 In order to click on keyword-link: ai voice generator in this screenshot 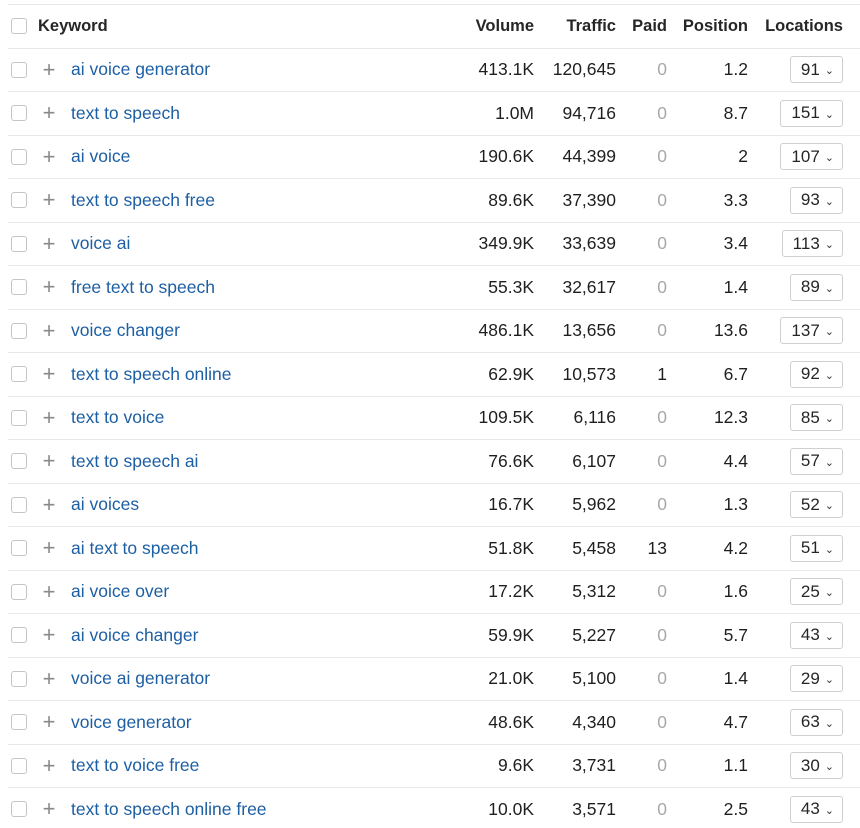, I will do `click(140, 70)`.